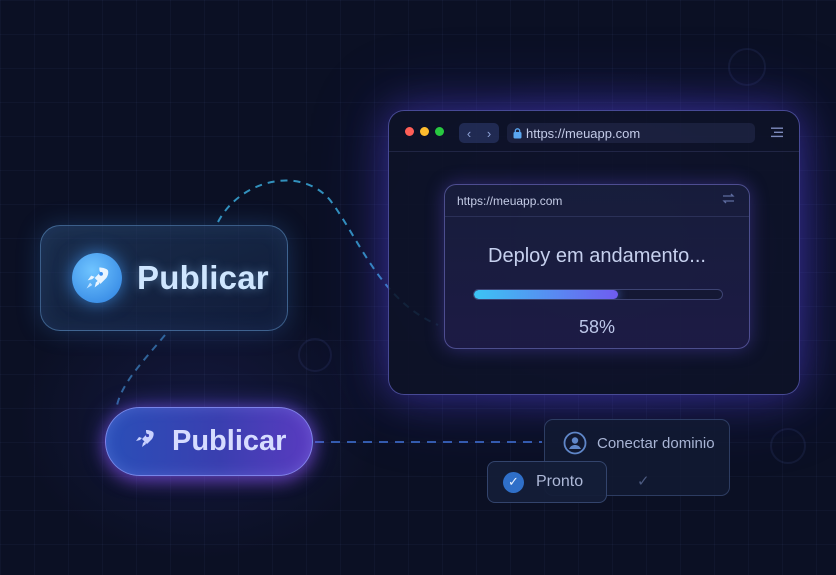  I want to click on address-url: https://meuapp.com, so click(583, 133).